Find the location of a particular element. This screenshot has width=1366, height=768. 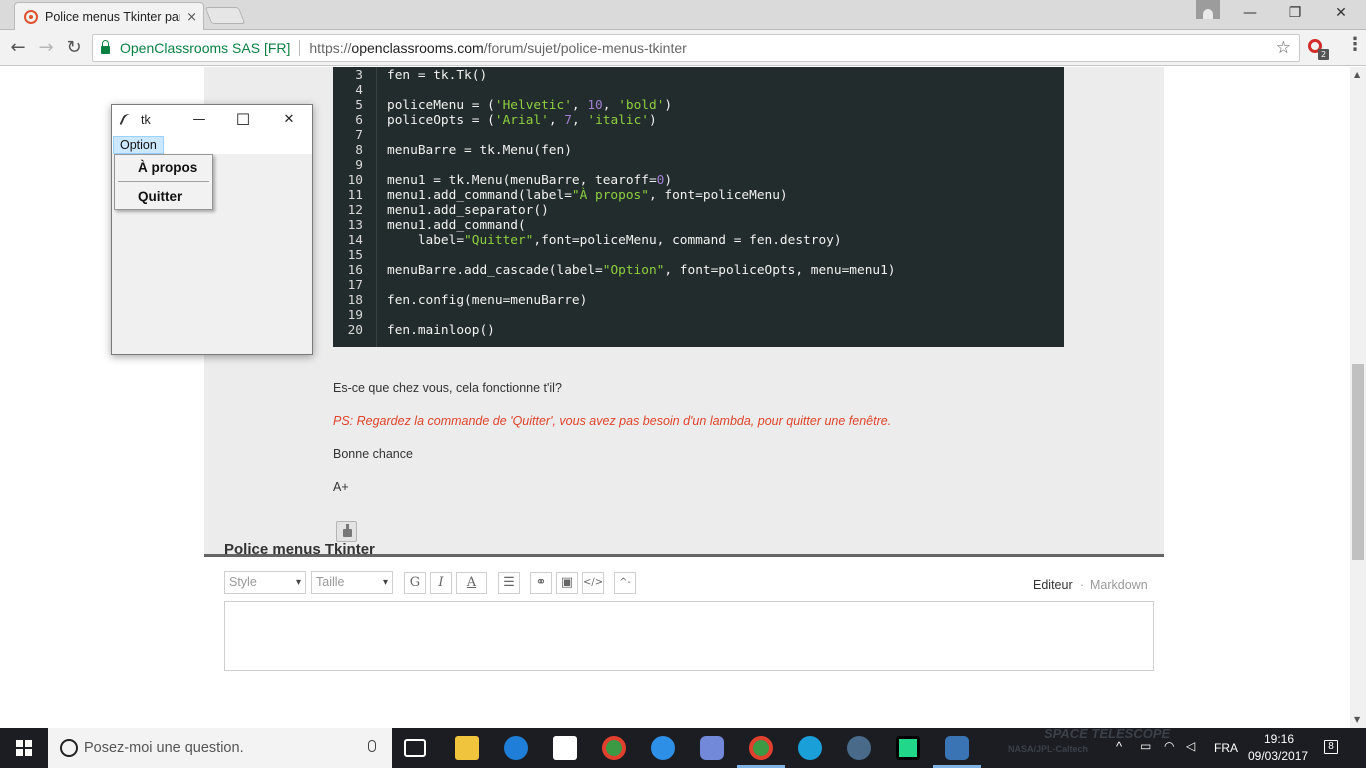

tab-close-icon: × is located at coordinates (191, 17).